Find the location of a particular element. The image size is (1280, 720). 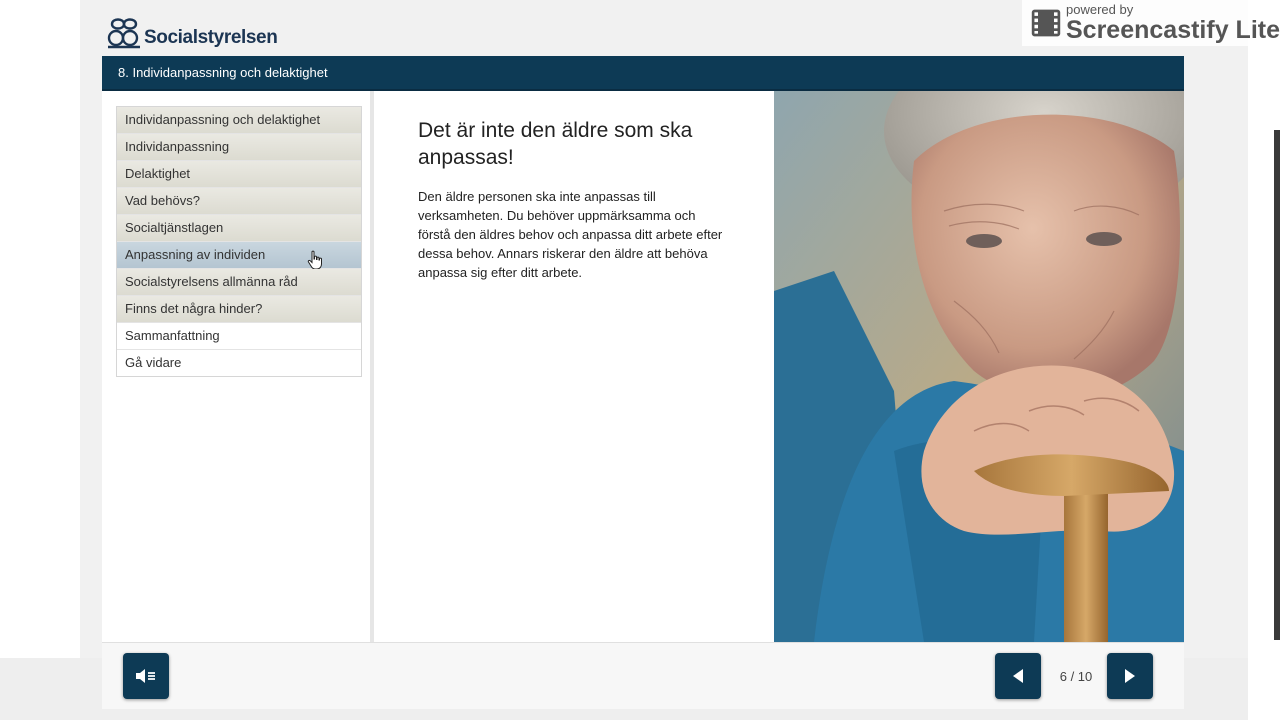

menu-item: Individanpassning och delaktighet is located at coordinates (239, 120).